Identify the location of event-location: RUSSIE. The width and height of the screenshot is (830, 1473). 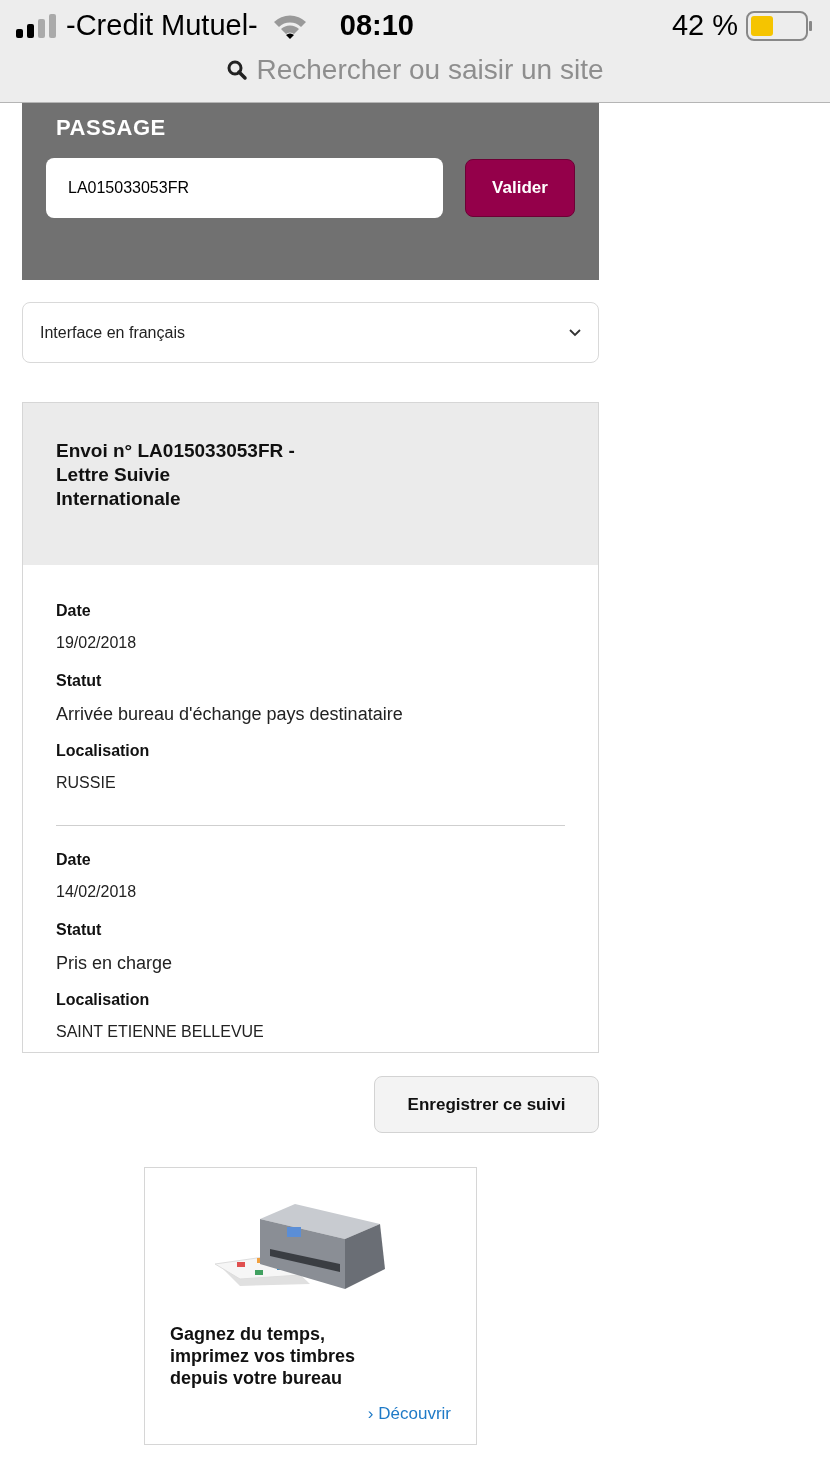
(86, 783).